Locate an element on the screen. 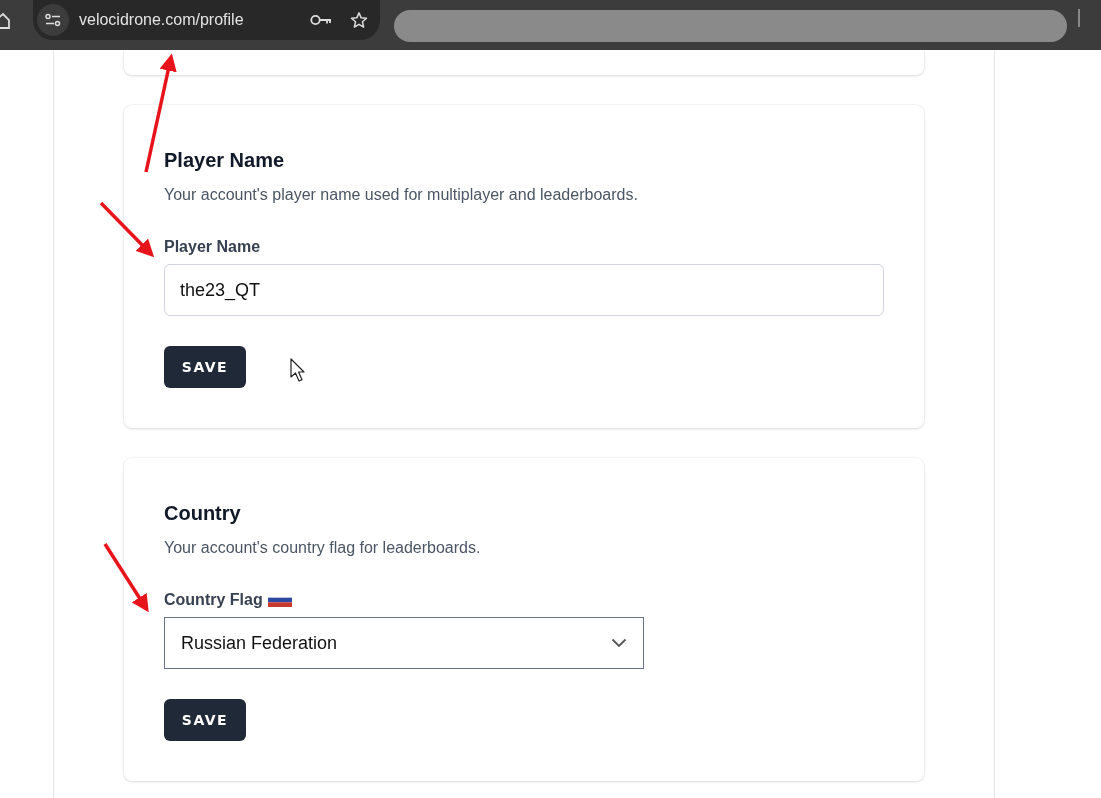 Image resolution: width=1101 pixels, height=798 pixels. section-title: Player Name is located at coordinates (225, 160).